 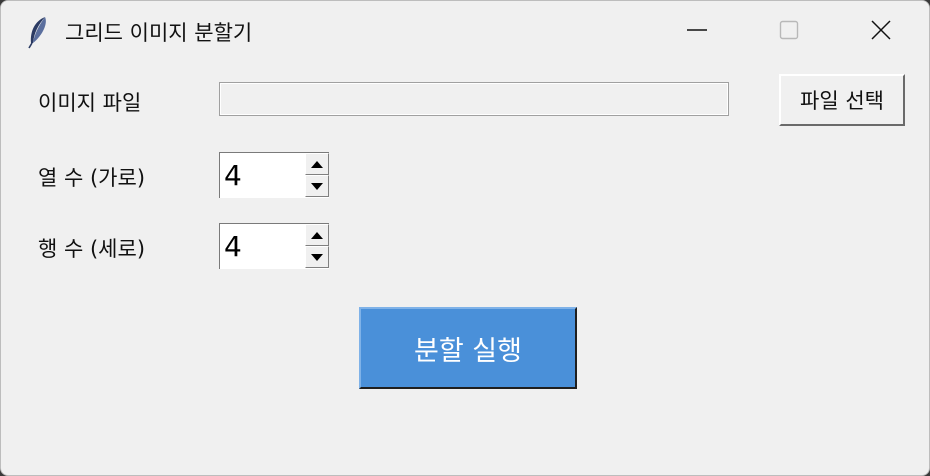 I want to click on image-file-label: 이미지 파일, so click(x=90, y=103).